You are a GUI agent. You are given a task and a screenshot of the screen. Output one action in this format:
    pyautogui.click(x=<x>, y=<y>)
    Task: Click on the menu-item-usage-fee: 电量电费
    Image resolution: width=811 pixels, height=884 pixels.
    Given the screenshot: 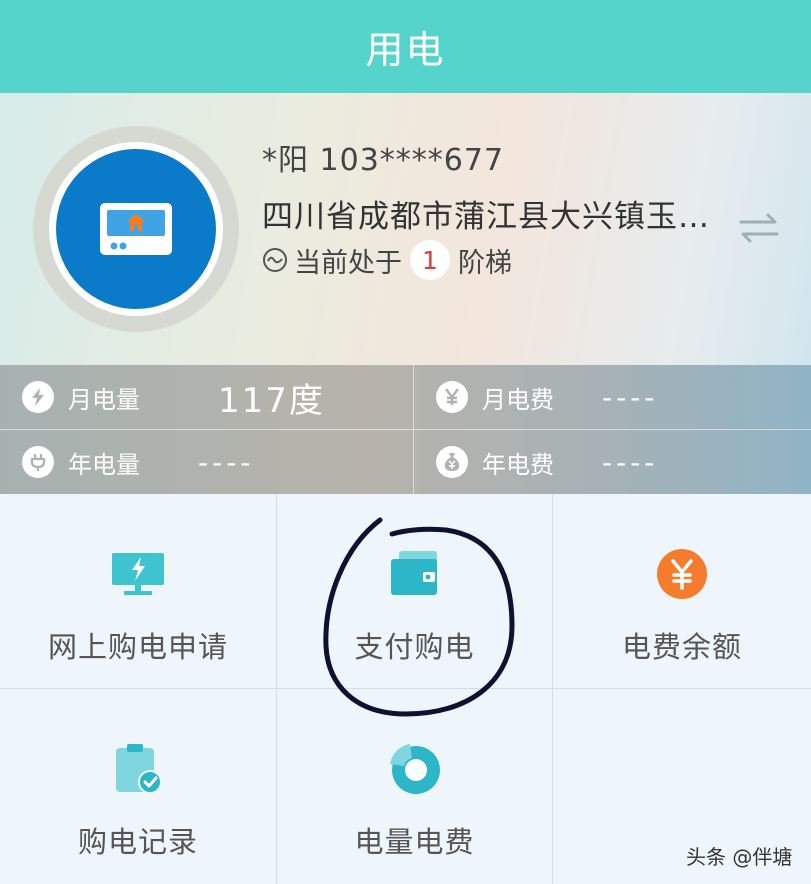 What is the action you would take?
    pyautogui.click(x=415, y=786)
    